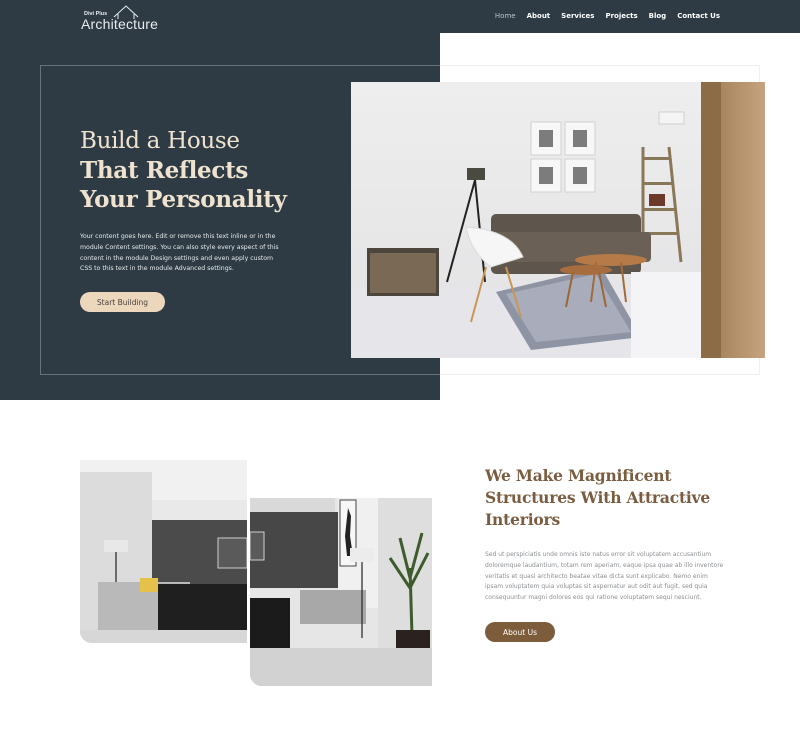  Describe the element at coordinates (577, 16) in the screenshot. I see `nav-services: Services` at that location.